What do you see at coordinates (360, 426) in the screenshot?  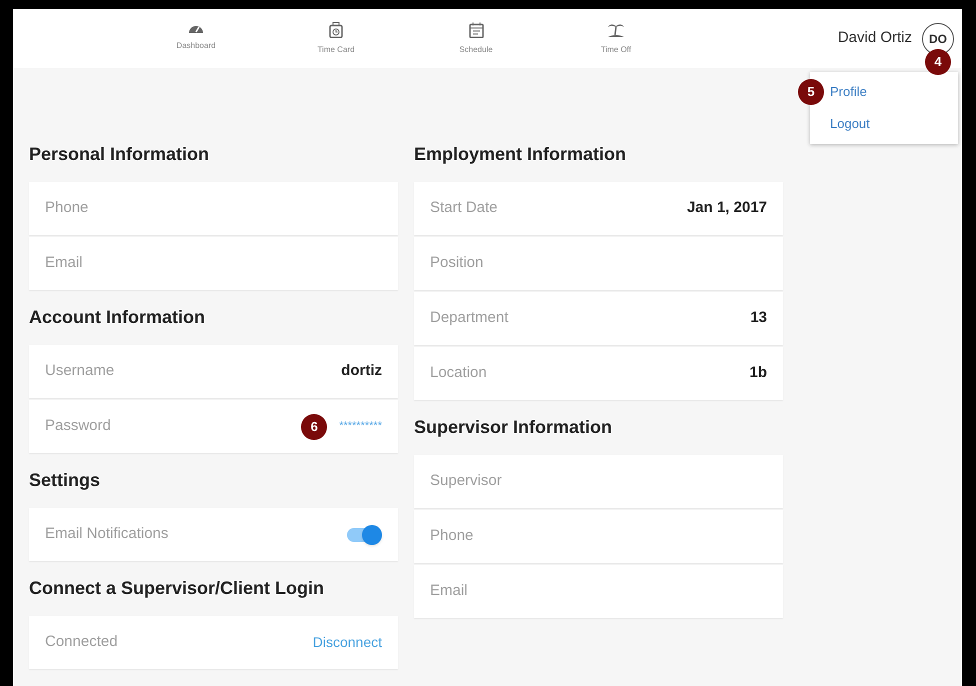 I see `password-value: **********` at bounding box center [360, 426].